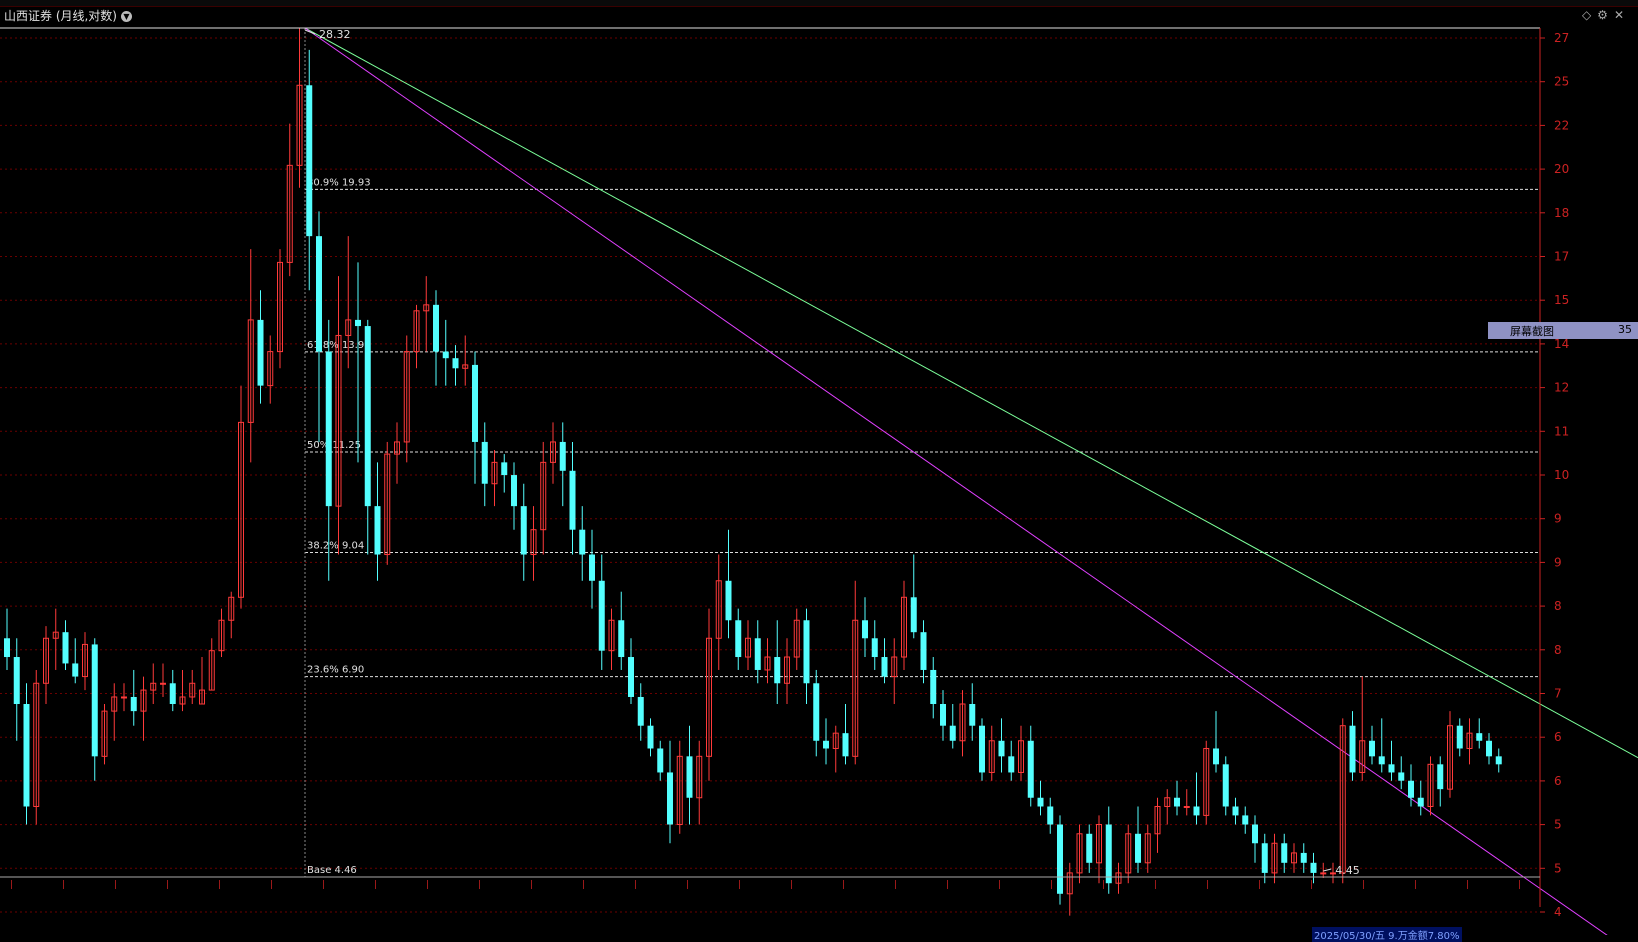 The height and width of the screenshot is (942, 1638). What do you see at coordinates (1558, 606) in the screenshot?
I see `y-tick-label: 8` at bounding box center [1558, 606].